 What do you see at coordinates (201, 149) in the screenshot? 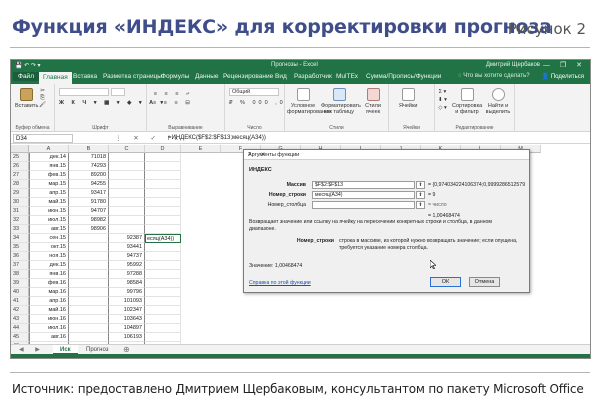
I see `column-header-e: E` at bounding box center [201, 149].